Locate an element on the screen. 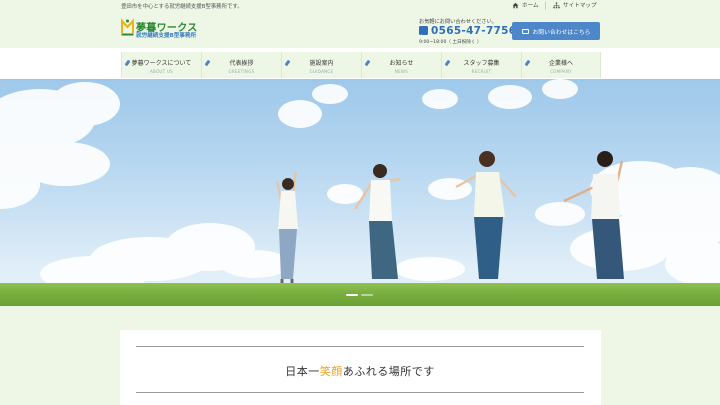 This screenshot has height=405, width=720. nav-item-sub: GREETINGS is located at coordinates (241, 71).